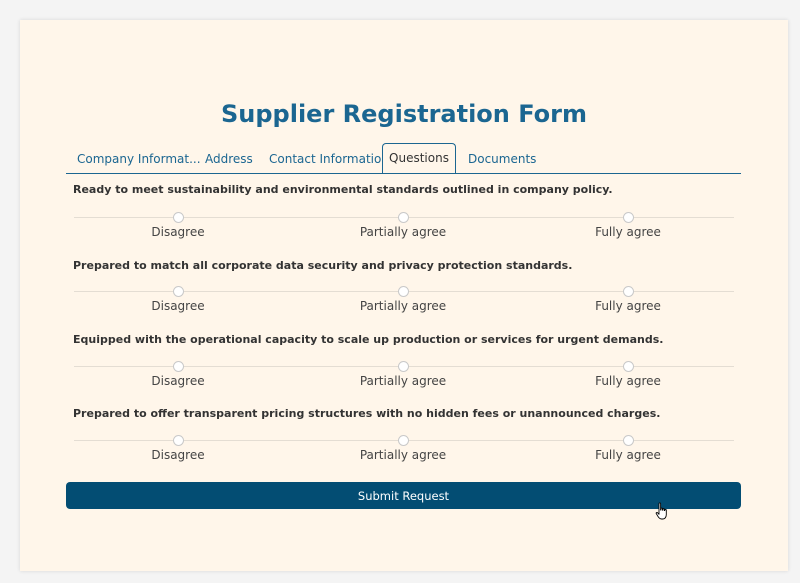  I want to click on question-1-option-disagree: Disagree, so click(178, 224).